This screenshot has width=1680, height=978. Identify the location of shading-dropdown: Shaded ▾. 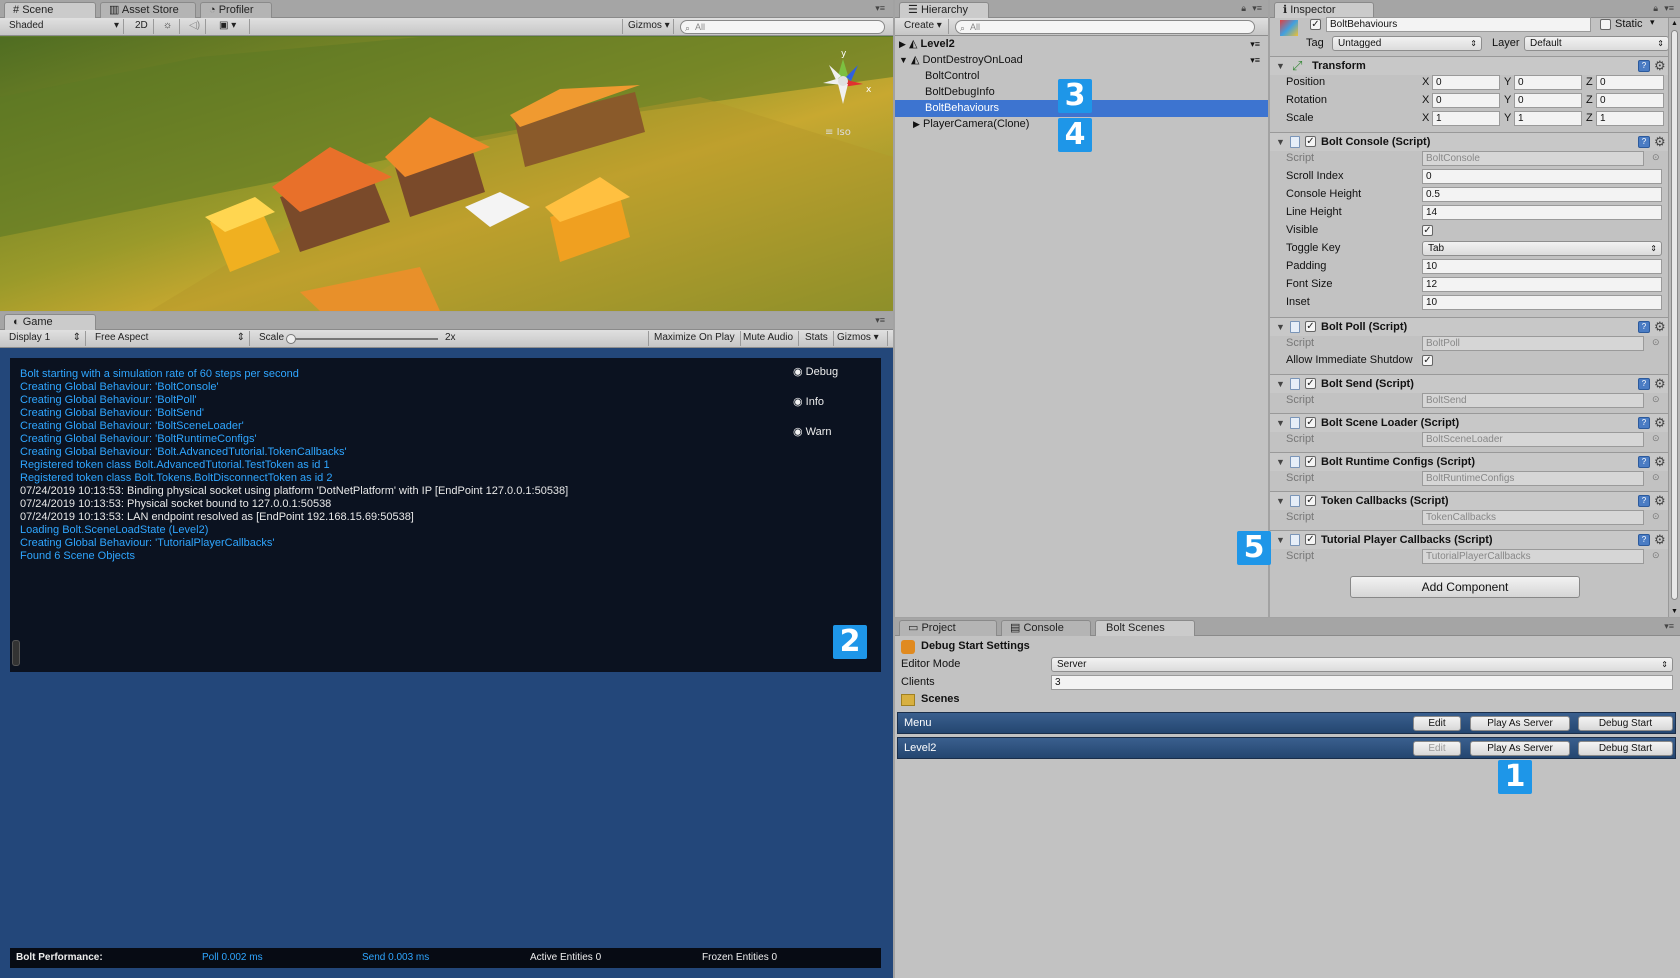
(64, 26).